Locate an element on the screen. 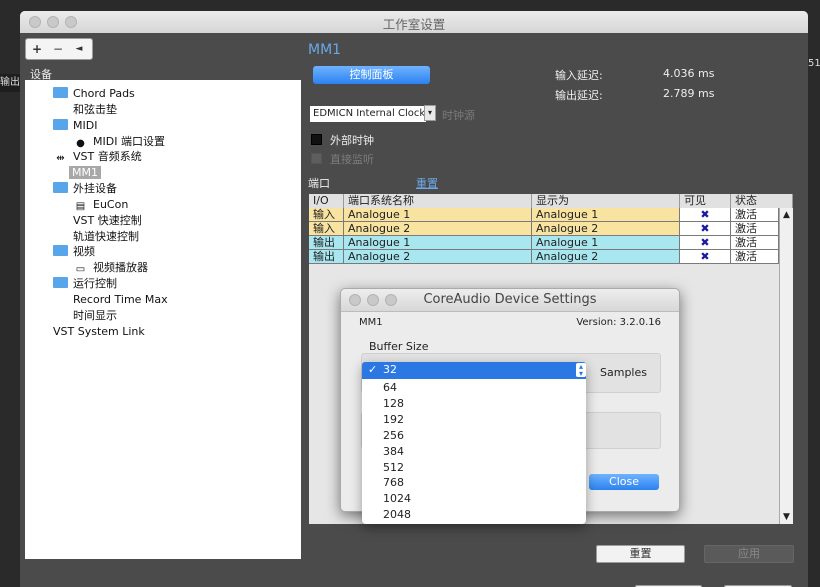 This screenshot has height=587, width=820. table-row: 输出 Analogue 2 Analogue 2 ✖ 激活 is located at coordinates (544, 257).